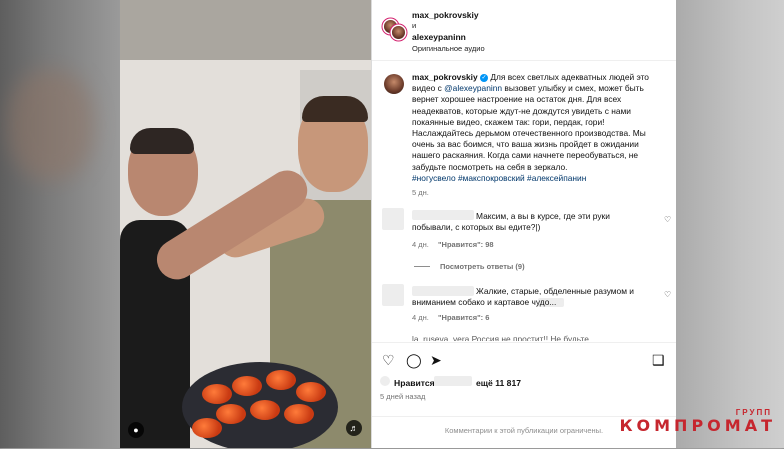 Image resolution: width=784 pixels, height=449 pixels. What do you see at coordinates (414, 383) in the screenshot?
I see `likes-label: Нравится` at bounding box center [414, 383].